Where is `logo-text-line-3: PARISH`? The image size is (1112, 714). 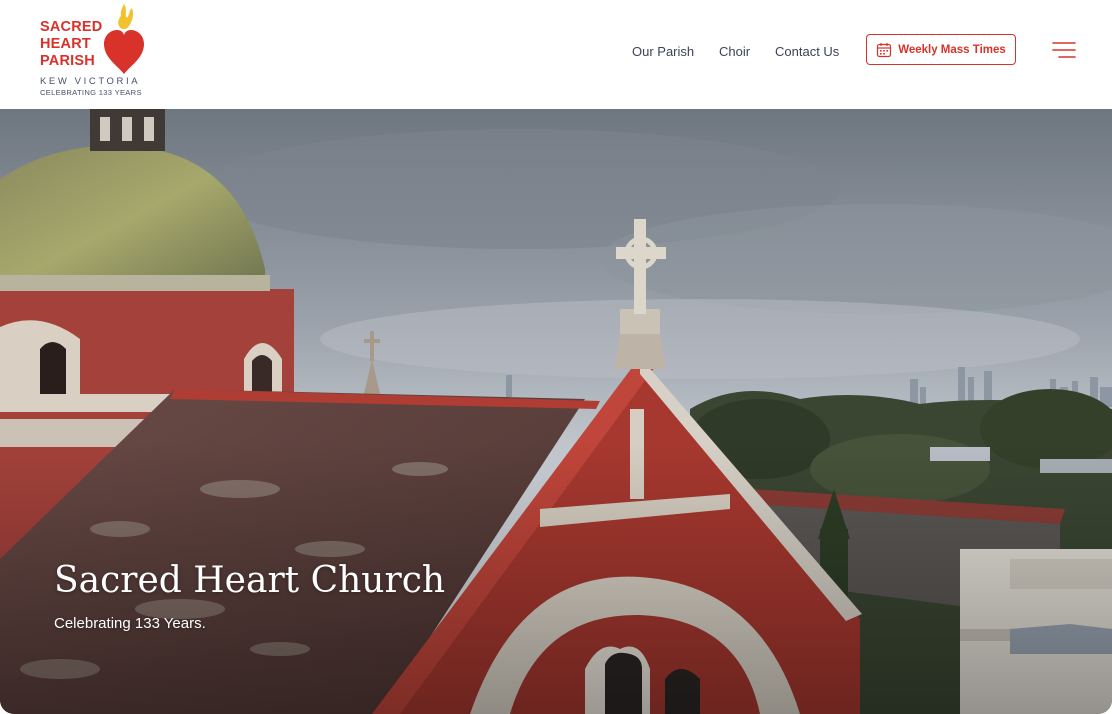
logo-text-line-3: PARISH is located at coordinates (67, 61).